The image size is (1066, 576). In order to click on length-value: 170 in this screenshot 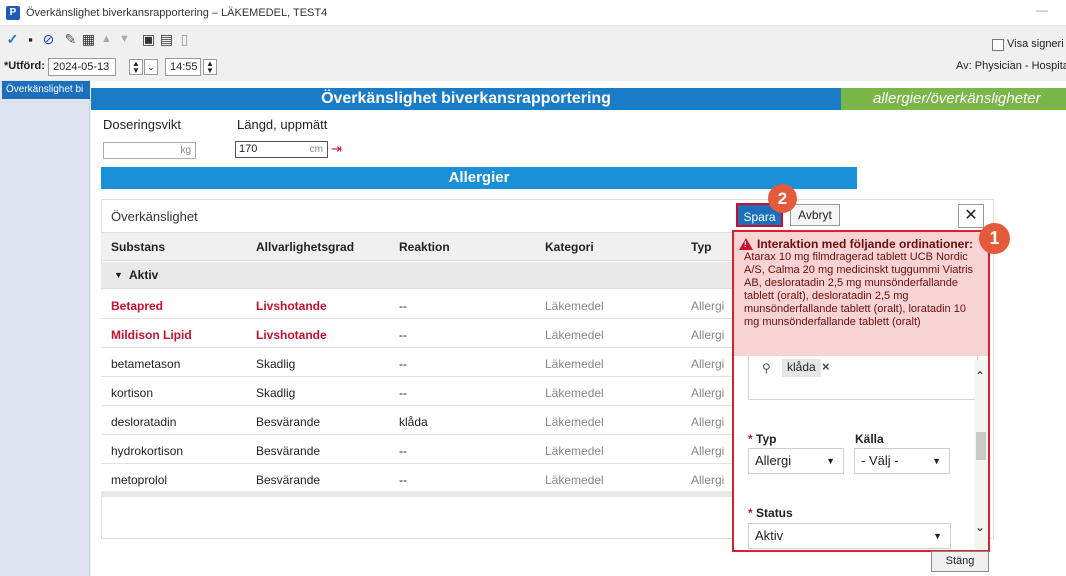, I will do `click(248, 149)`.